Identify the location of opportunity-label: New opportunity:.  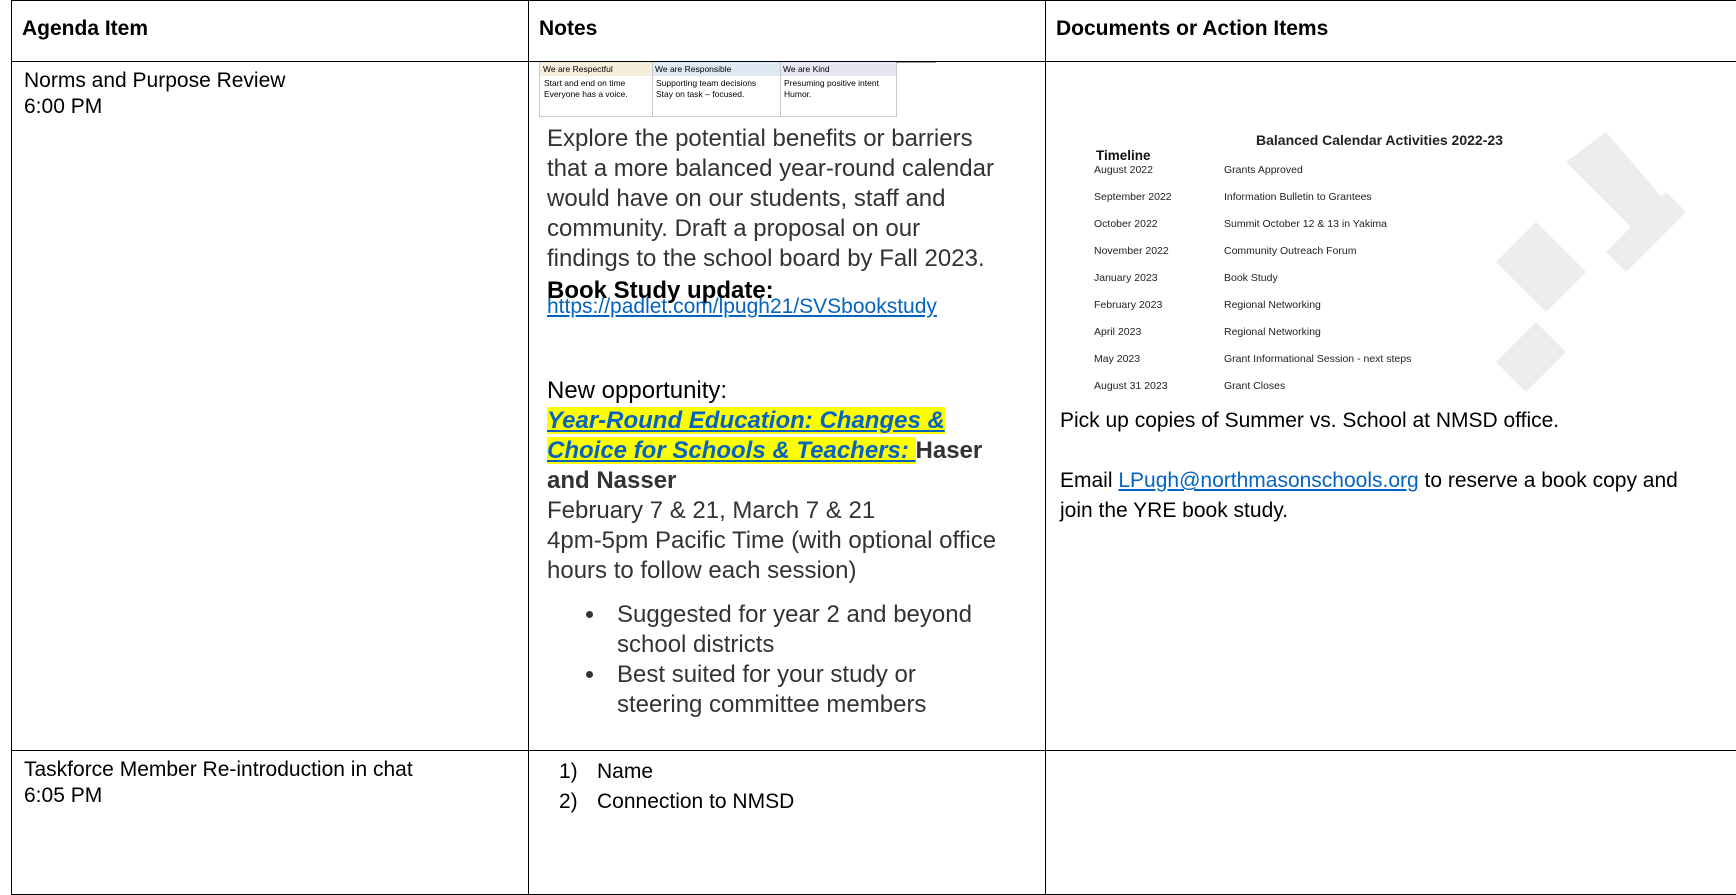
(772, 391).